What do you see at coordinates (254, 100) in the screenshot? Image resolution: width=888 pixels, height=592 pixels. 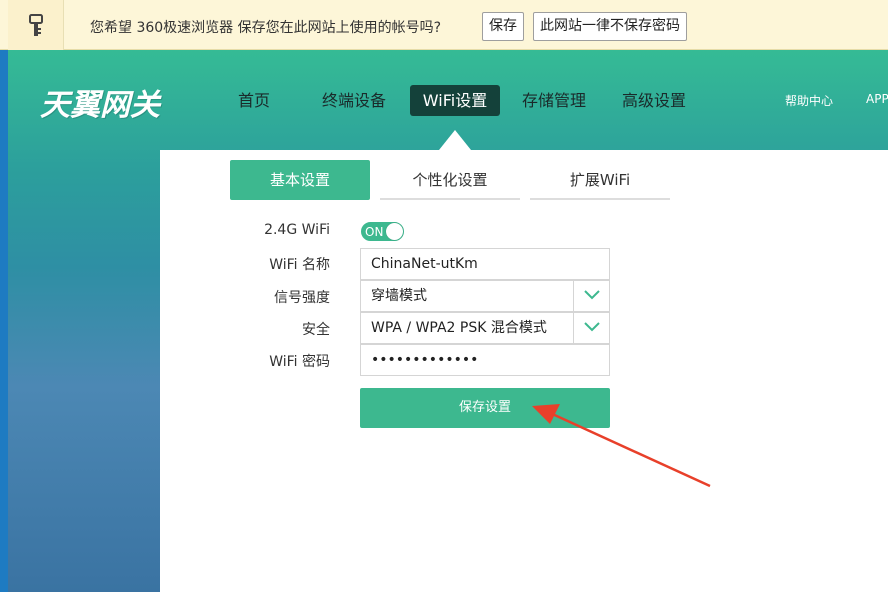 I see `nav-home: 首页` at bounding box center [254, 100].